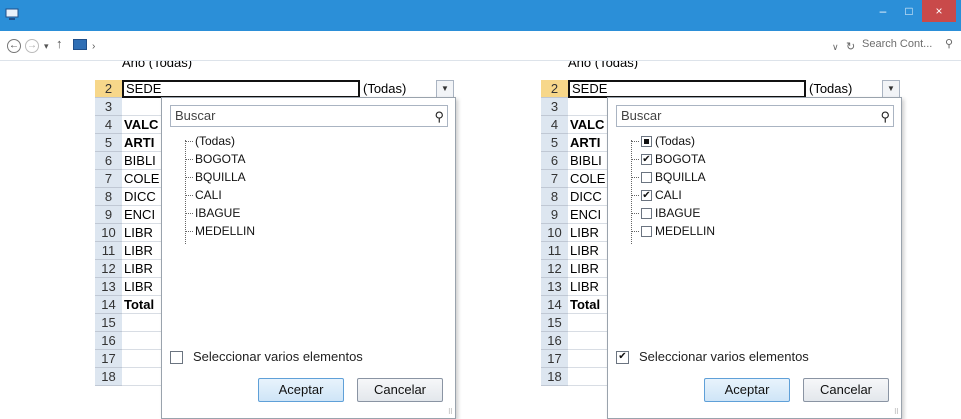 Image resolution: width=961 pixels, height=419 pixels. What do you see at coordinates (176, 358) in the screenshot?
I see `multi-select-checkbox` at bounding box center [176, 358].